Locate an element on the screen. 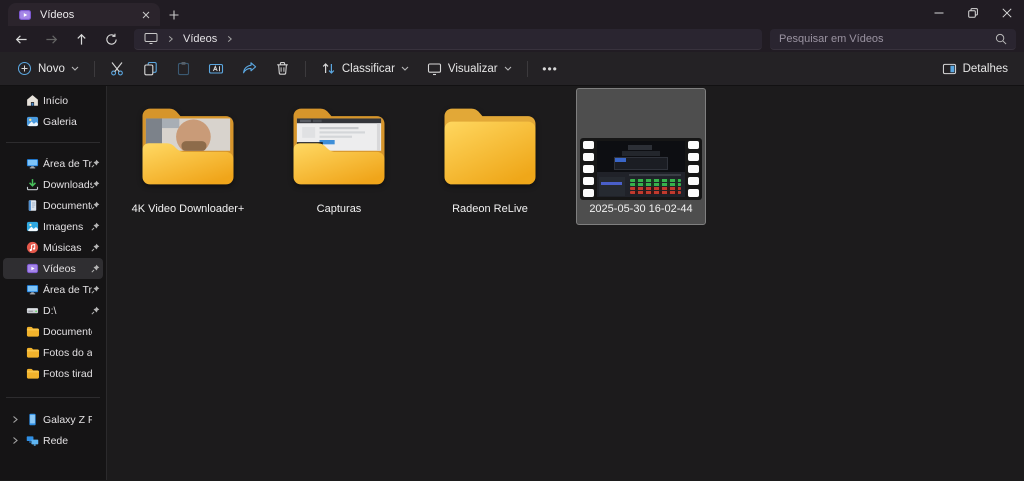  back-icon is located at coordinates (21, 39).